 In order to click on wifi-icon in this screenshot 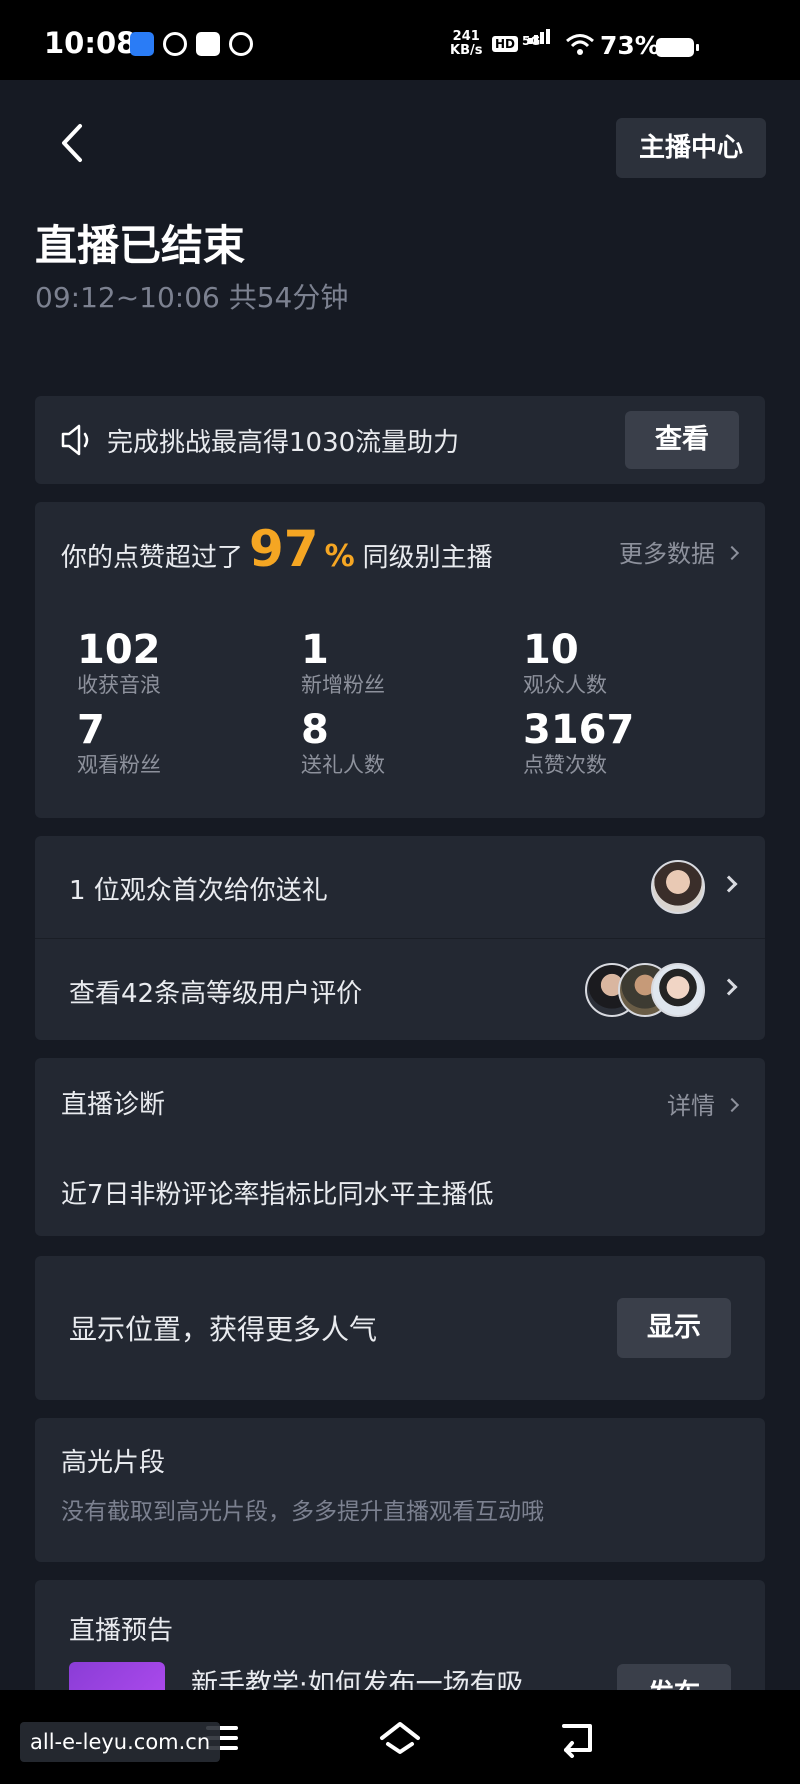, I will do `click(580, 44)`.